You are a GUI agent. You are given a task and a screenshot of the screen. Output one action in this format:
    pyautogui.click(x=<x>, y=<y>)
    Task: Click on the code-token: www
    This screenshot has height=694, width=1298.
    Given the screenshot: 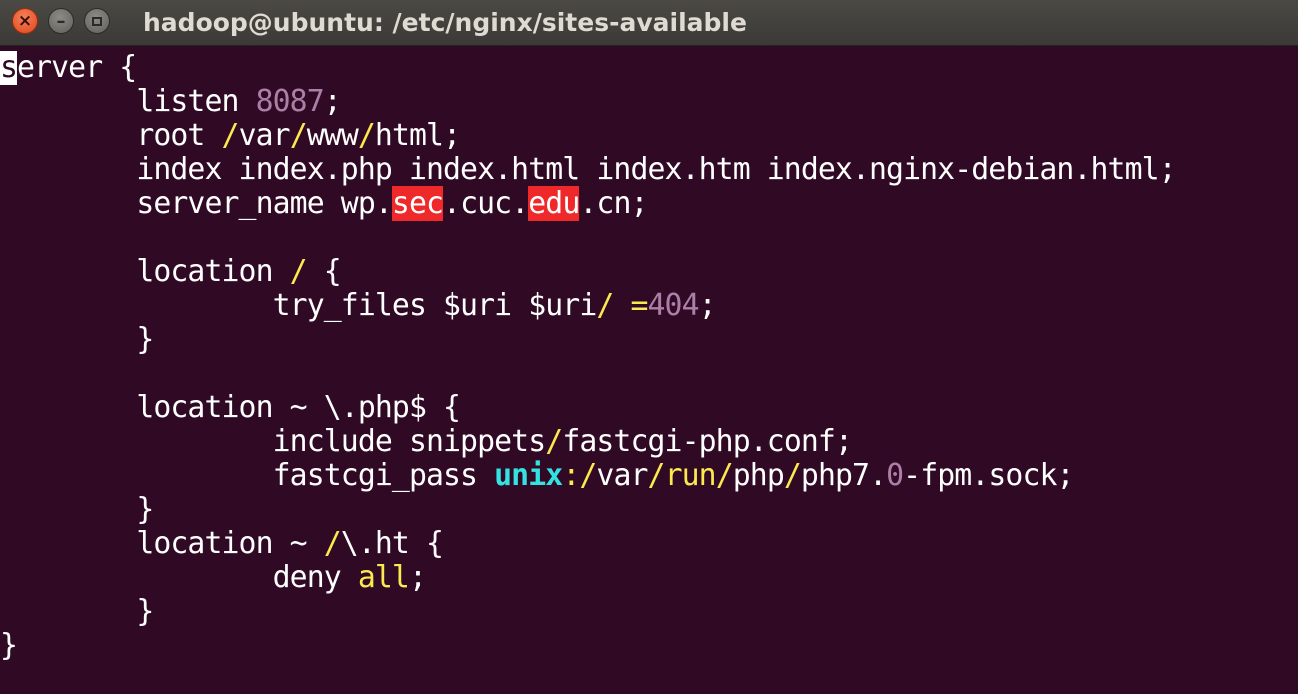 What is the action you would take?
    pyautogui.click(x=332, y=135)
    